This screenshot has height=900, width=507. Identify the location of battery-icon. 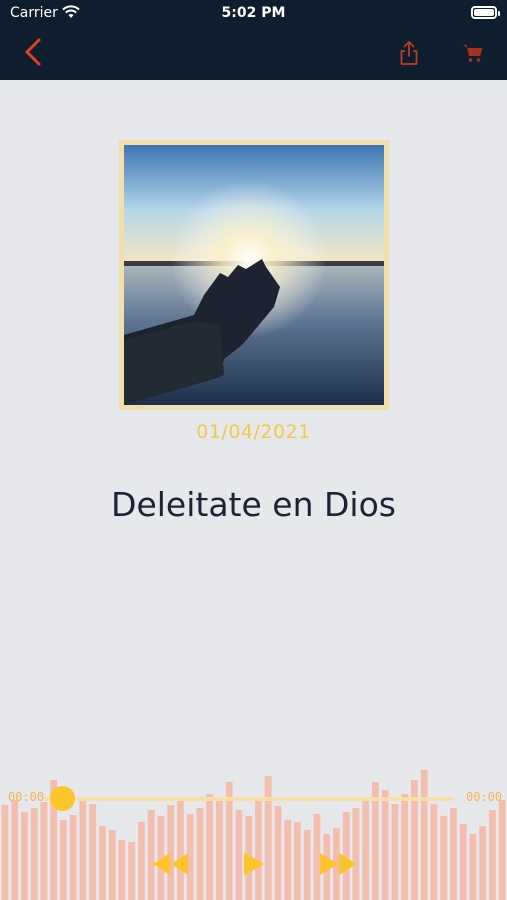
(485, 12).